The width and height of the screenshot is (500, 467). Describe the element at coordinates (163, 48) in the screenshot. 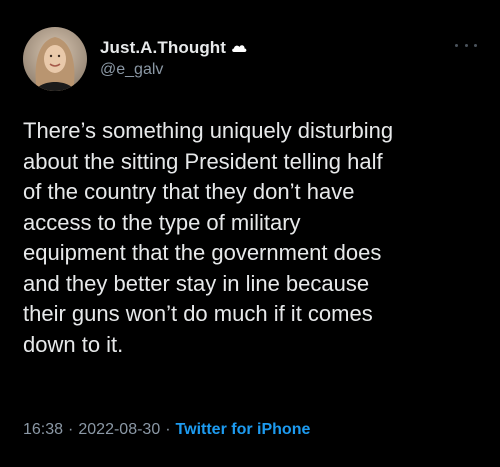

I see `display-name: Just.A.Thought` at that location.